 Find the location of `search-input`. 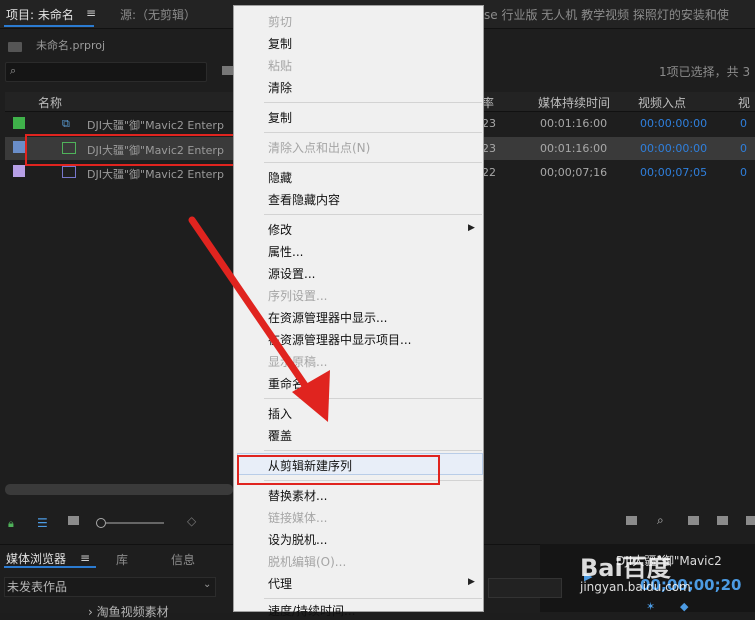

search-input is located at coordinates (106, 72).